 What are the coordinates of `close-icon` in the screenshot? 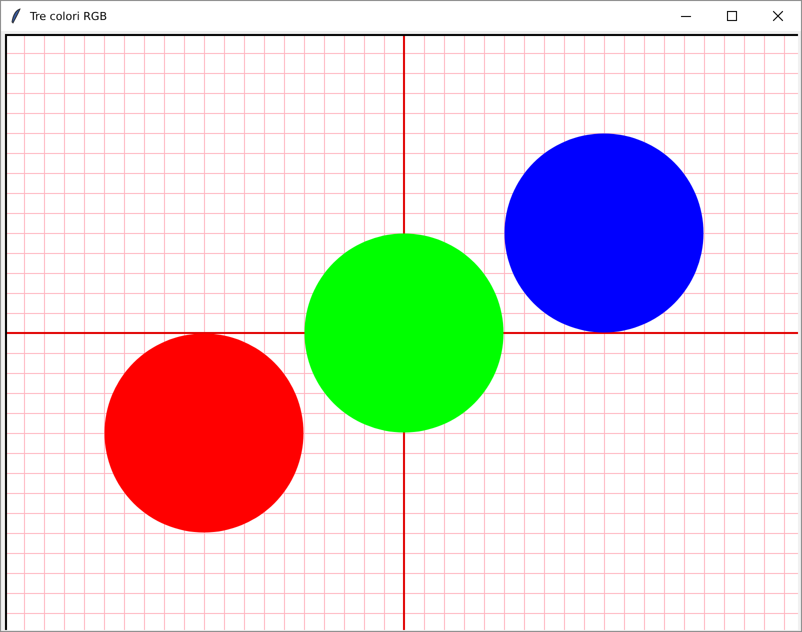 It's located at (778, 16).